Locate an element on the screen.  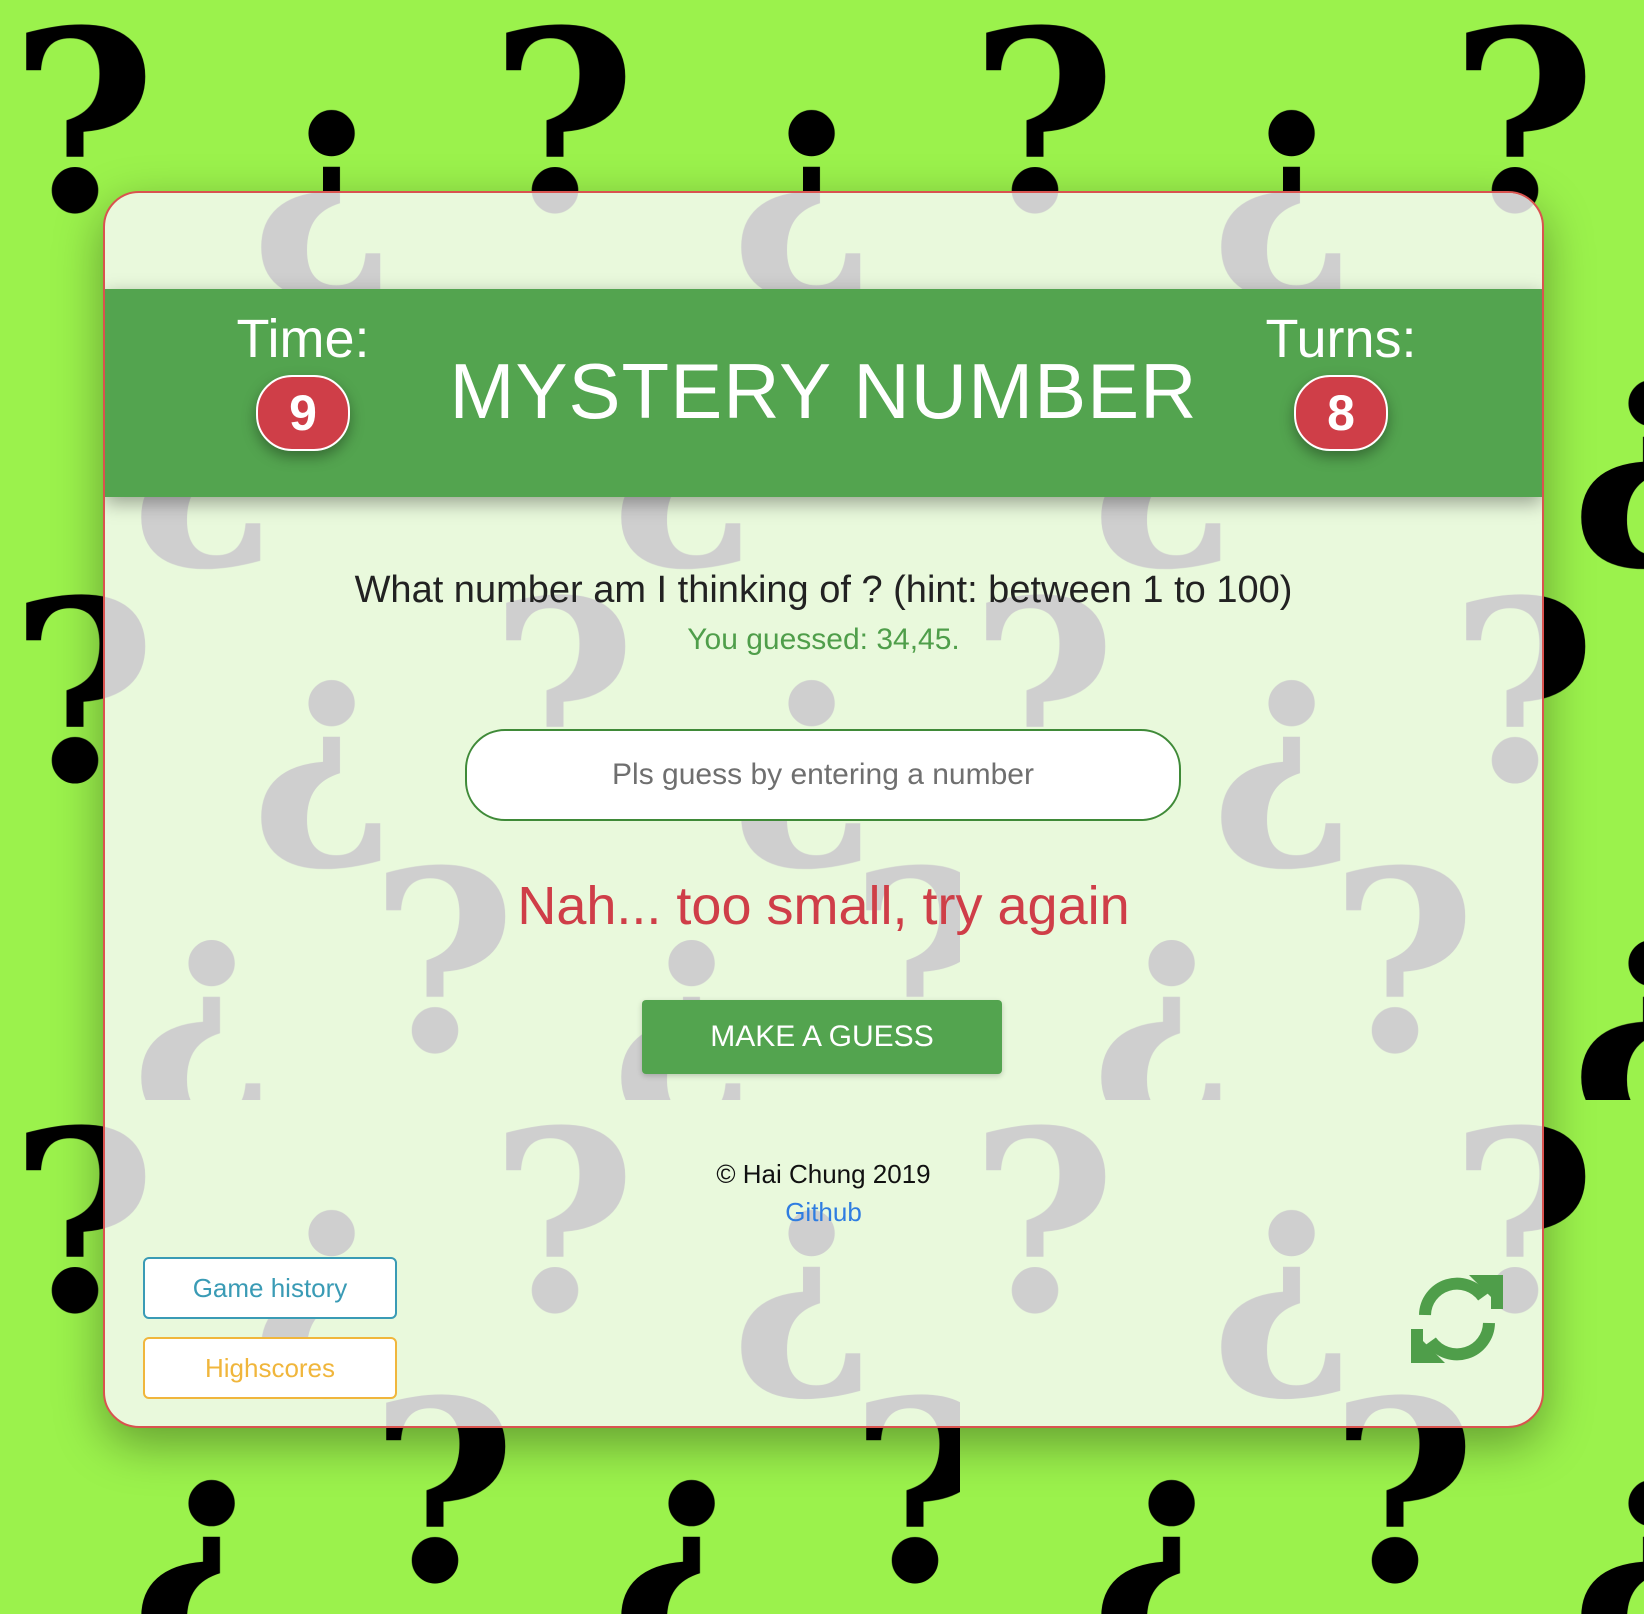
turns-badge: 8 is located at coordinates (1341, 413).